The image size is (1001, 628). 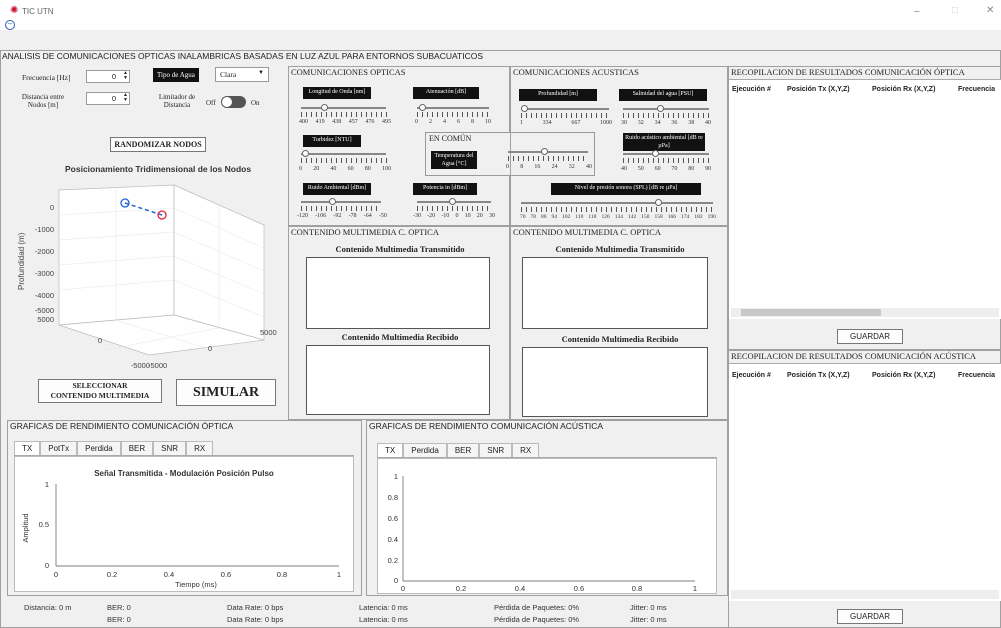 I want to click on acoustic-noise-slider, so click(x=666, y=154).